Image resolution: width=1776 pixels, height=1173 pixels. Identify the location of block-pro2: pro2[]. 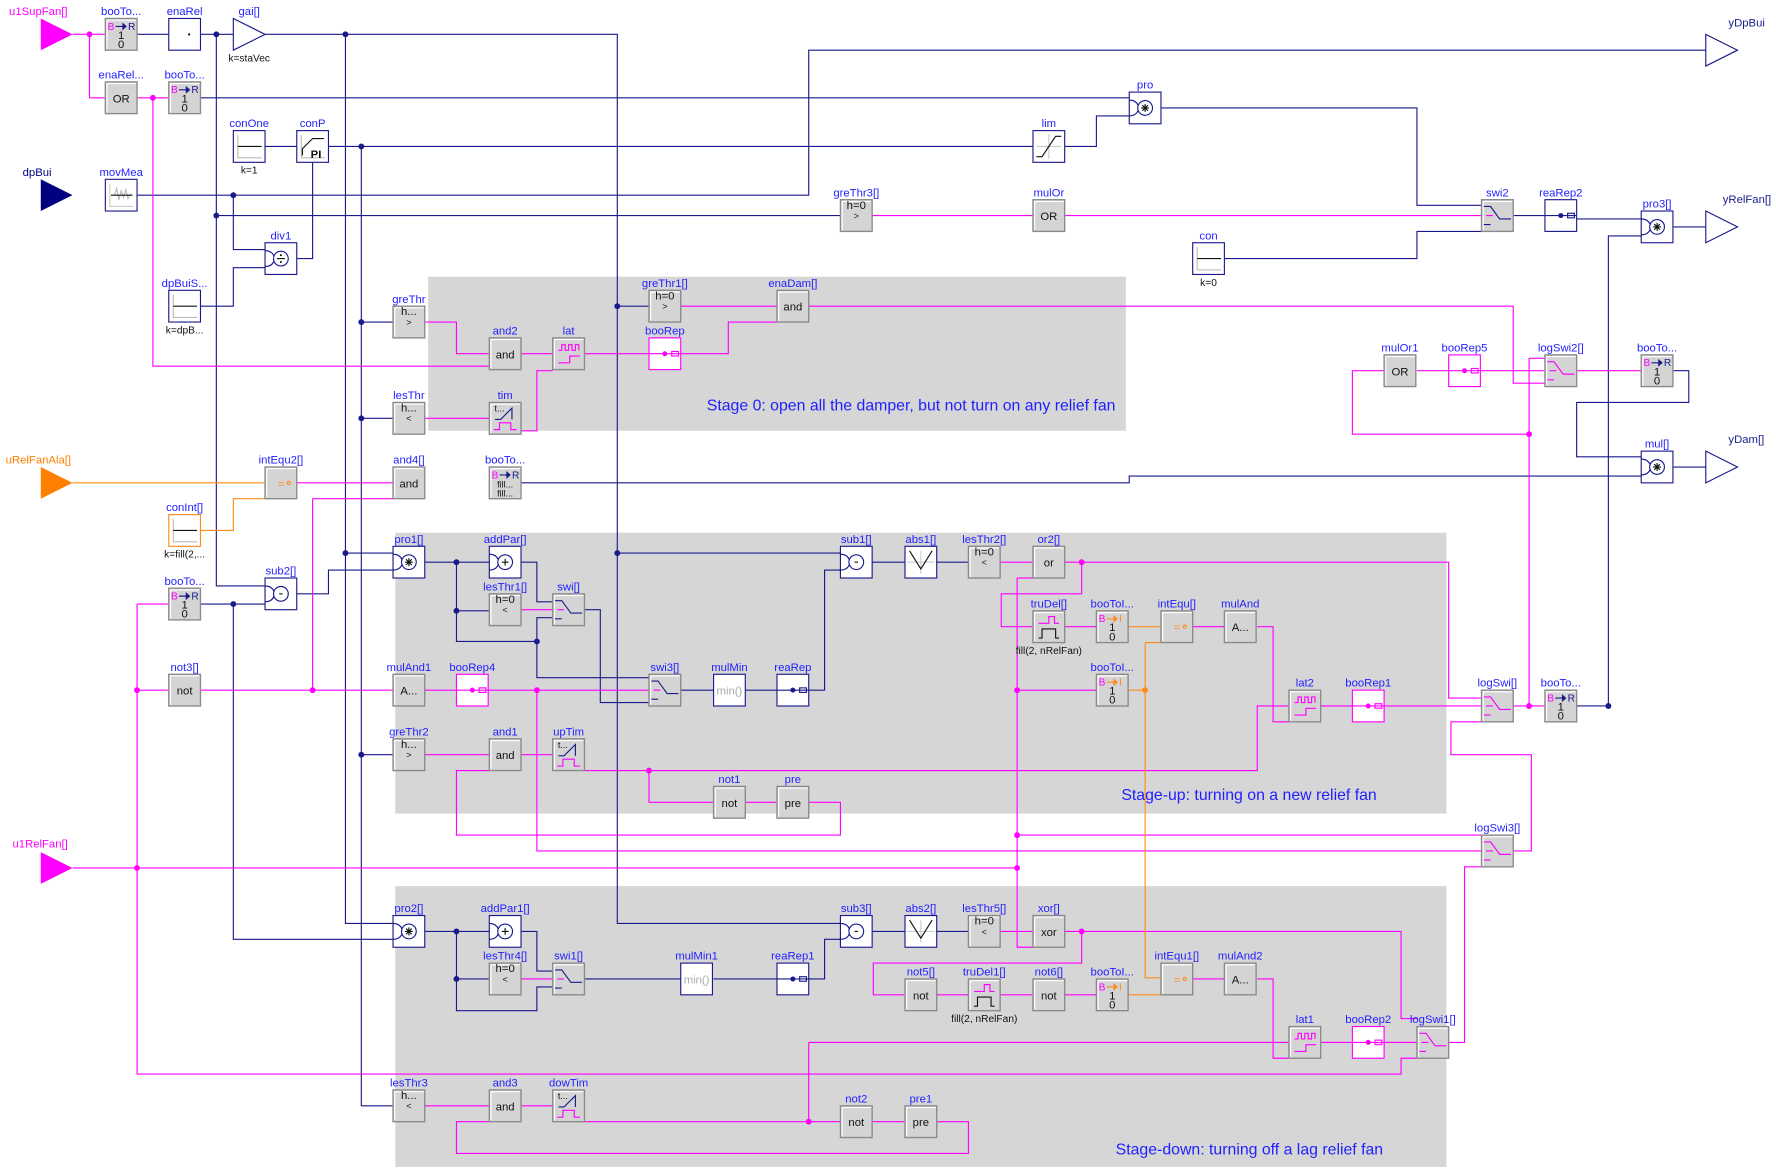
(409, 925).